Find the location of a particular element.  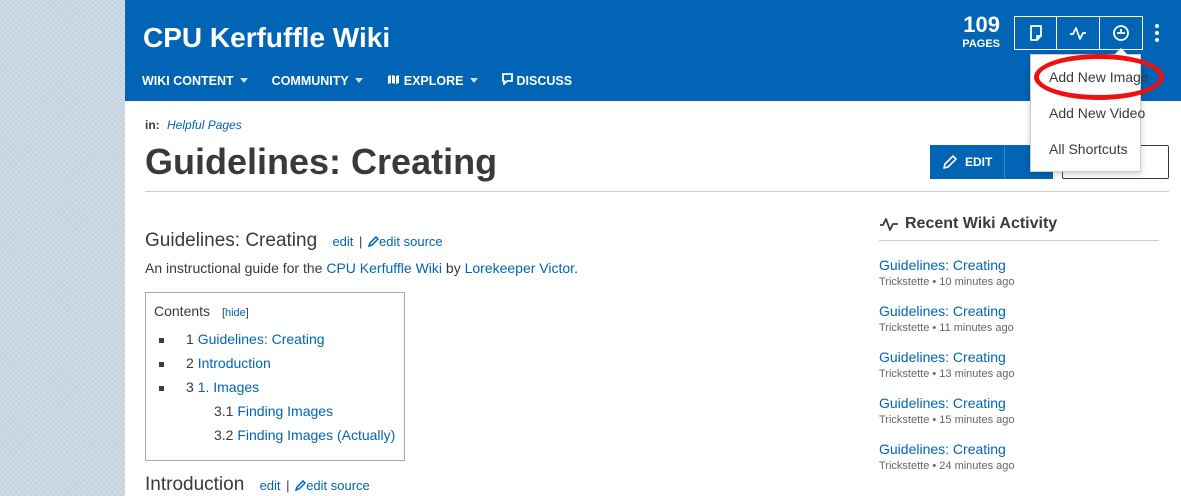

nav-label: DISCUSS is located at coordinates (544, 80).